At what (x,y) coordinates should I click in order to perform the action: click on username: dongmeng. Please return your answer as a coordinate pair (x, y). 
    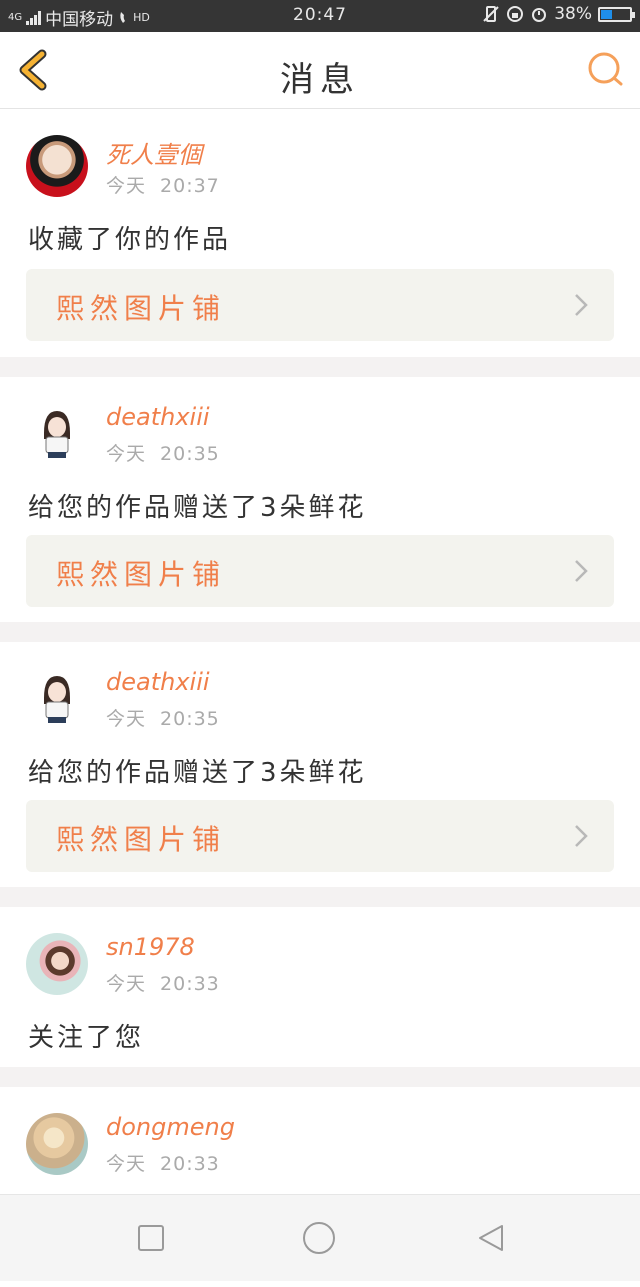
    Looking at the image, I should click on (170, 1127).